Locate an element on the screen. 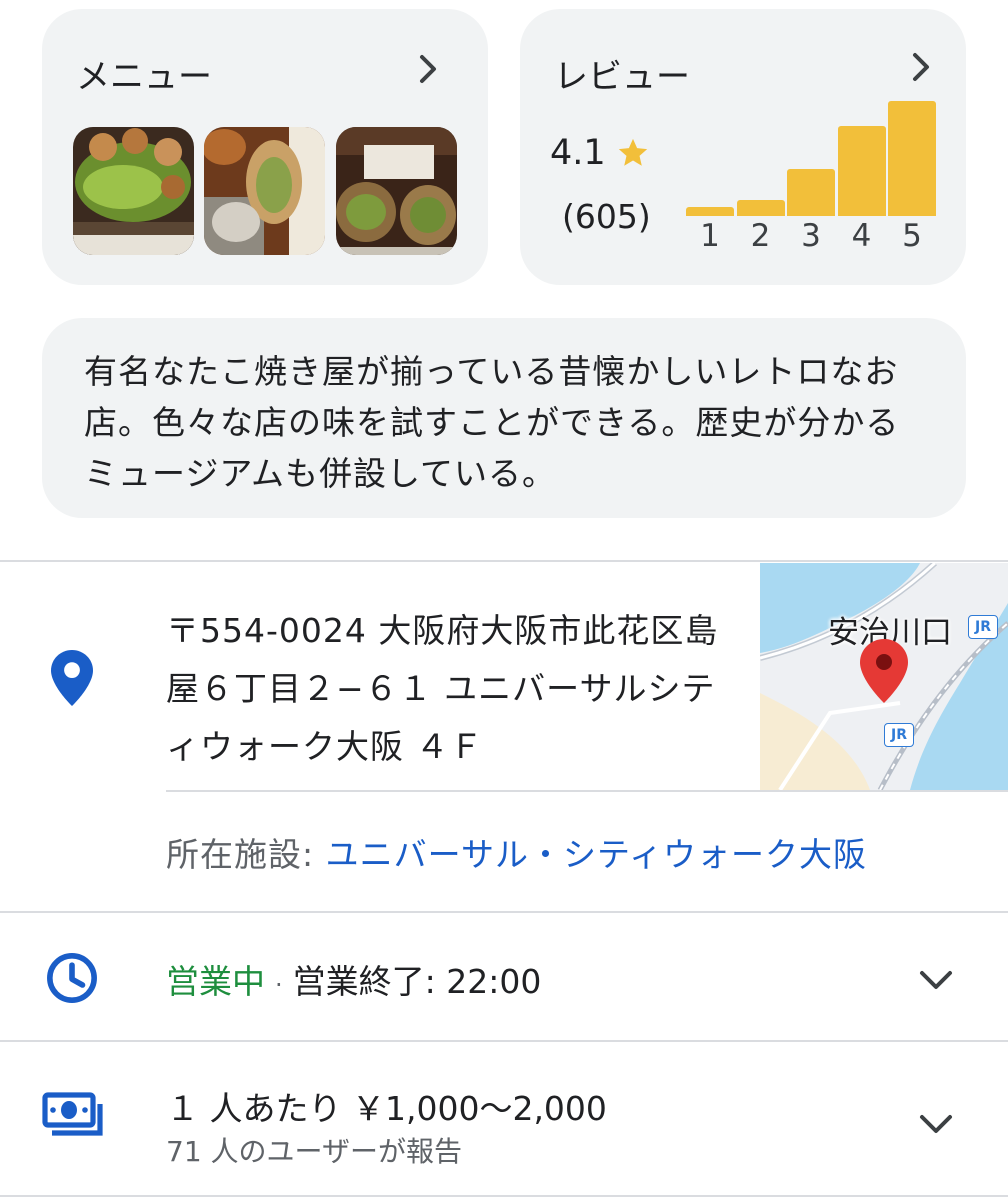 The image size is (1008, 1200). map-thumbnail: 安治川口 JR JR is located at coordinates (884, 676).